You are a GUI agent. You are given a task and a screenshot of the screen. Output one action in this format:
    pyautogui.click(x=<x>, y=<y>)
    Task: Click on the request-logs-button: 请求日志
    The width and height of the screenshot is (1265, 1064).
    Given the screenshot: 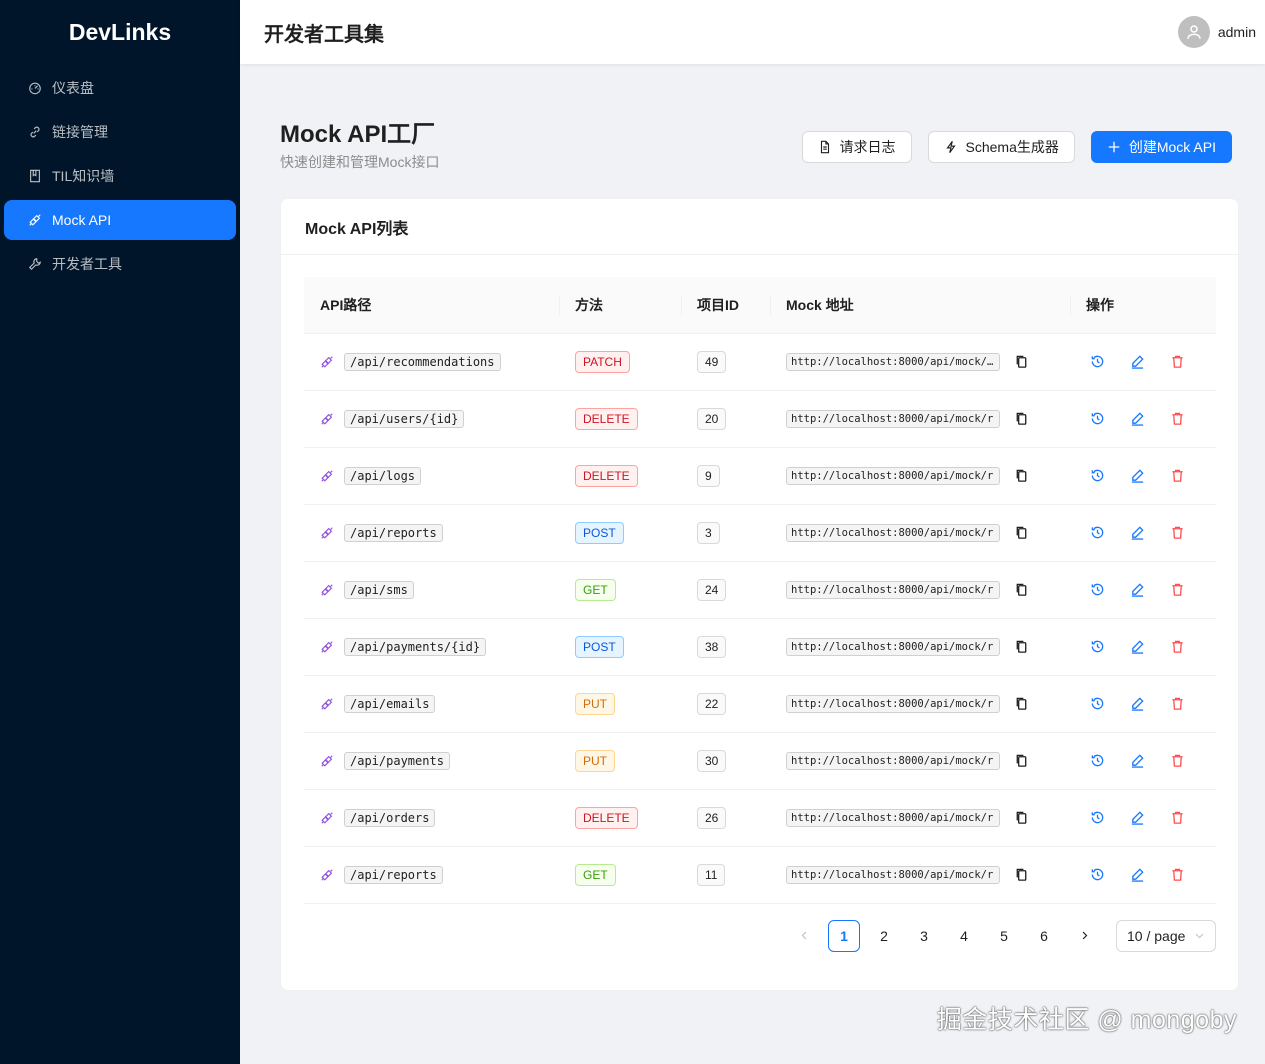 What is the action you would take?
    pyautogui.click(x=856, y=147)
    